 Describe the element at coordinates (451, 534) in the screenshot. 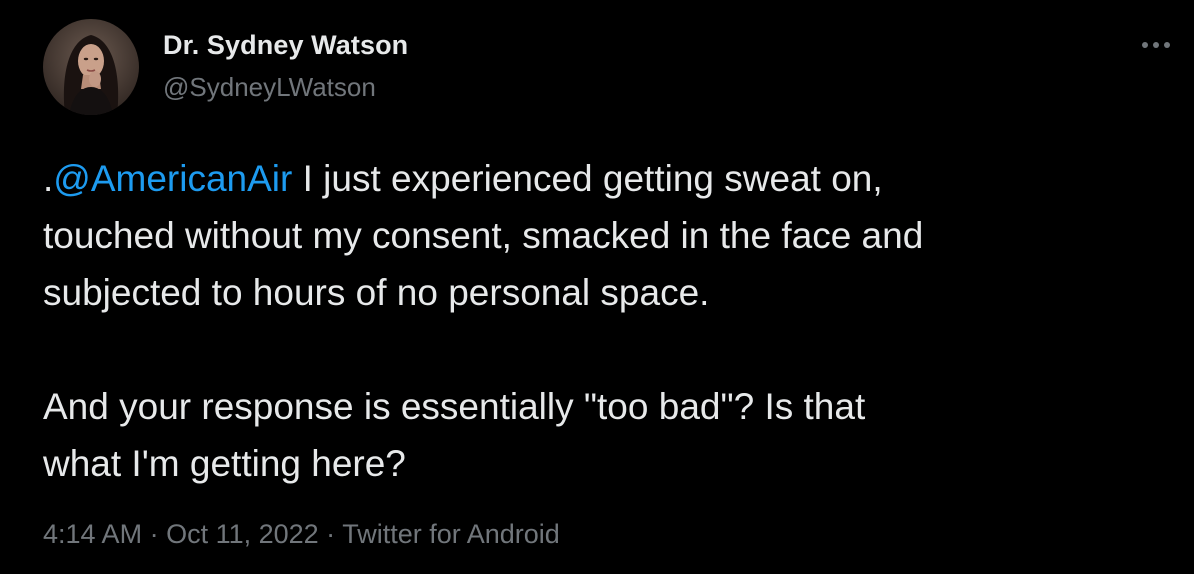

I see `tweet-source: Twitter for Android` at that location.